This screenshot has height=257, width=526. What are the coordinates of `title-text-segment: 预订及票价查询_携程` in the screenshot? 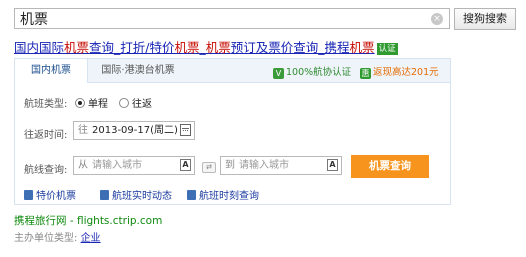 It's located at (290, 47).